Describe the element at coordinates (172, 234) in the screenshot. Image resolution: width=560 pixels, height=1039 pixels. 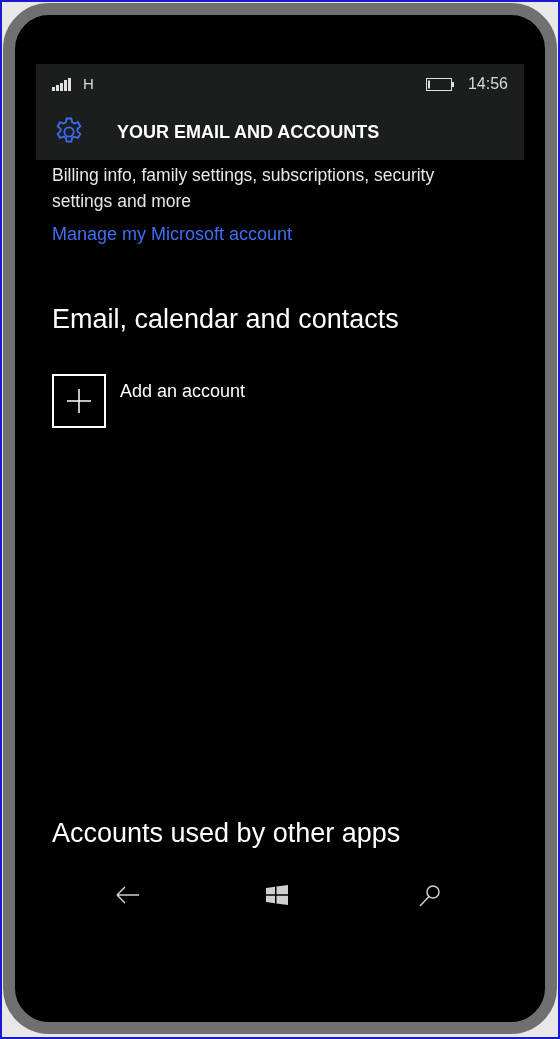
I see `manage-account-link: Manage my Microsoft account` at that location.